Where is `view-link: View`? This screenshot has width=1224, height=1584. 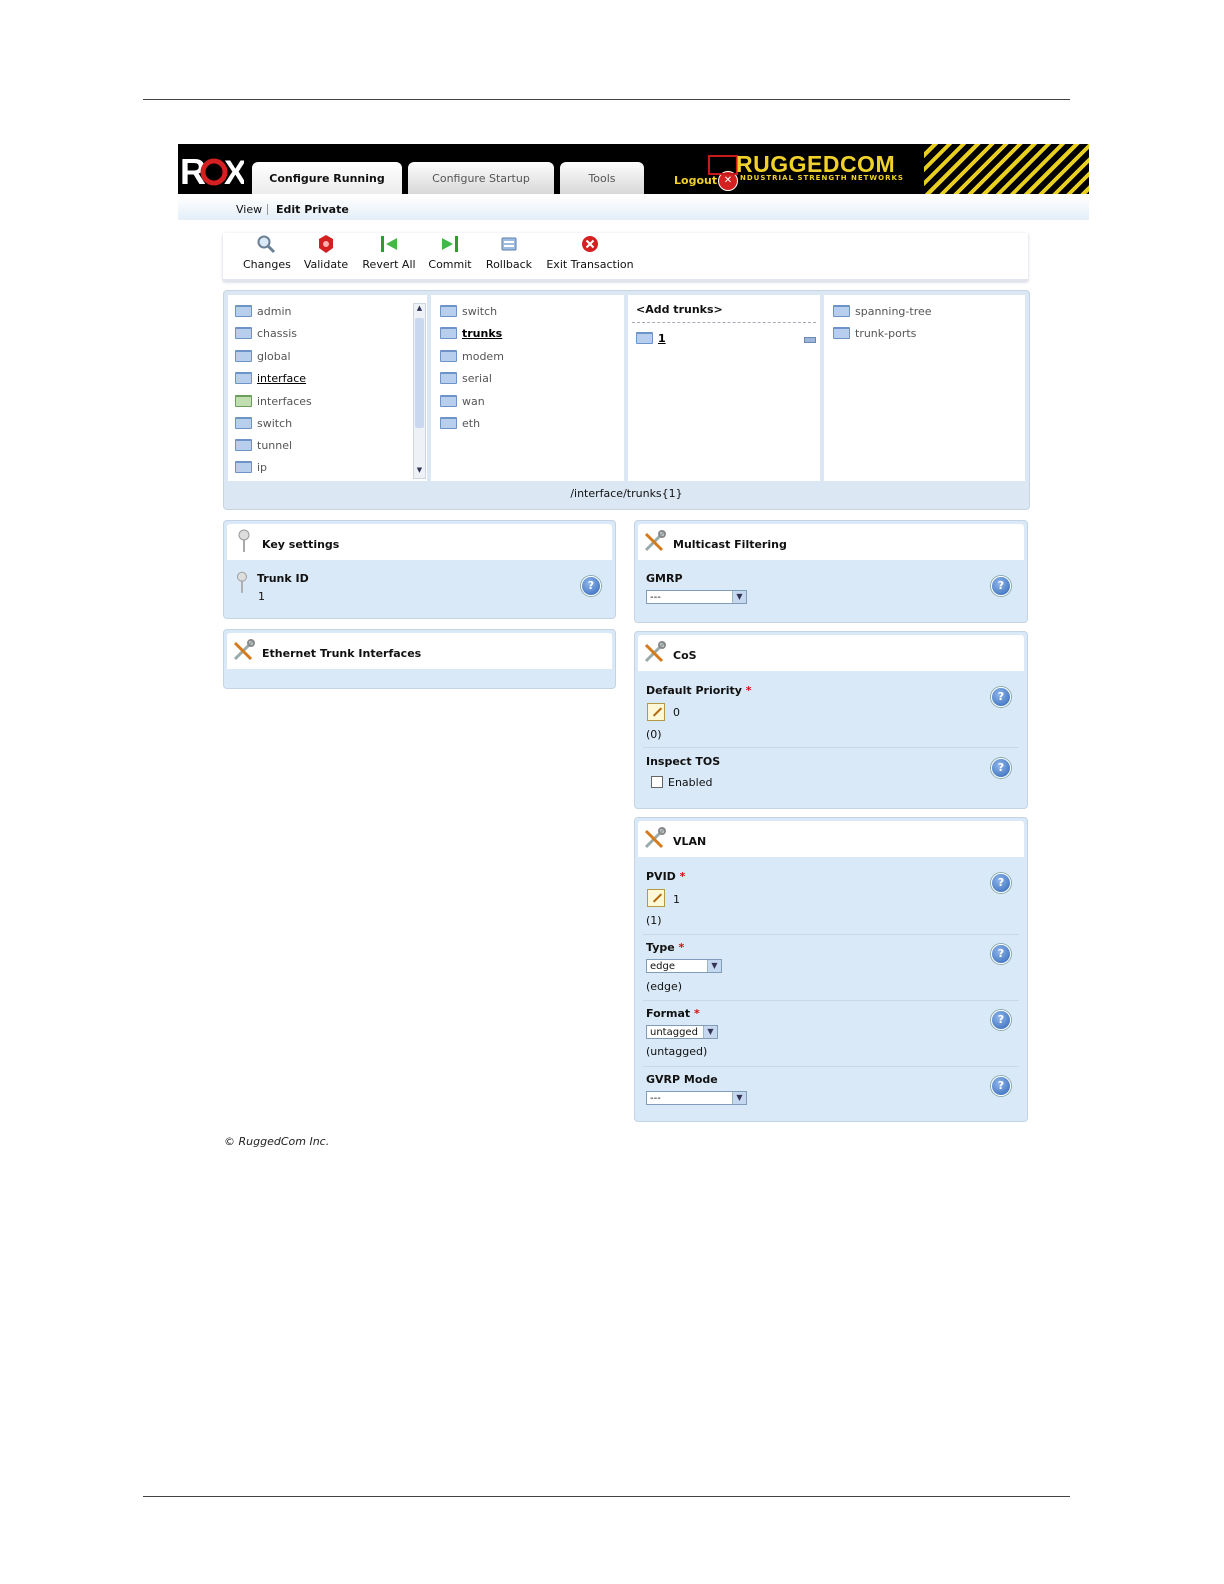
view-link: View is located at coordinates (249, 209).